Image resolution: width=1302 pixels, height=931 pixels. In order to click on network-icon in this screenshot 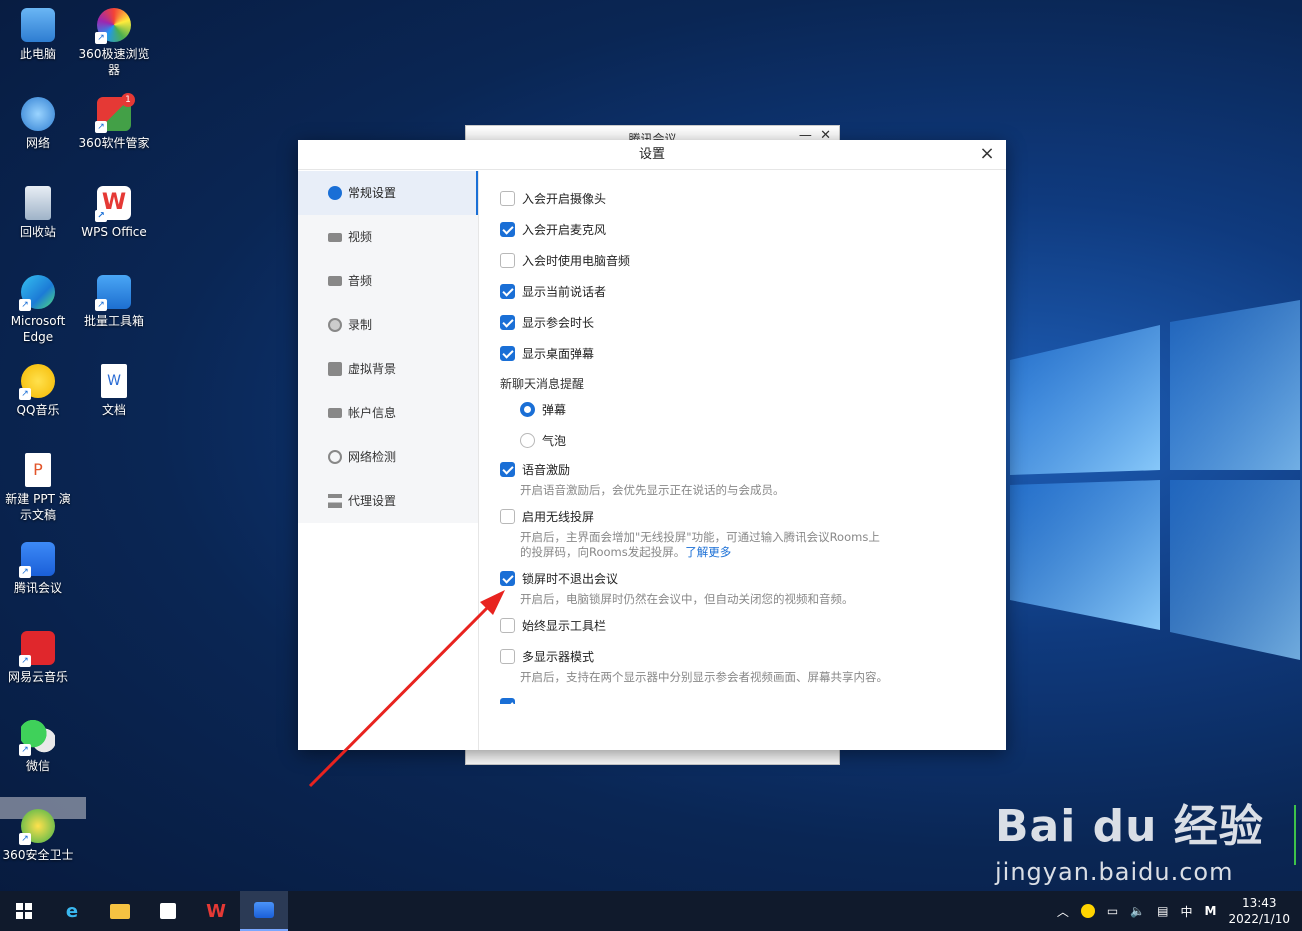, I will do `click(38, 114)`.